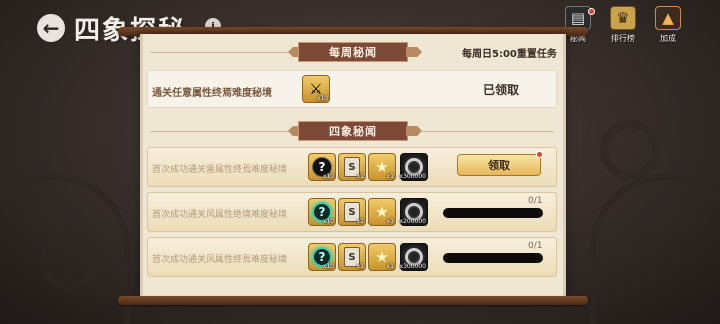 This screenshot has height=324, width=720. Describe the element at coordinates (414, 212) in the screenshot. I see `reward-item: x200000` at that location.